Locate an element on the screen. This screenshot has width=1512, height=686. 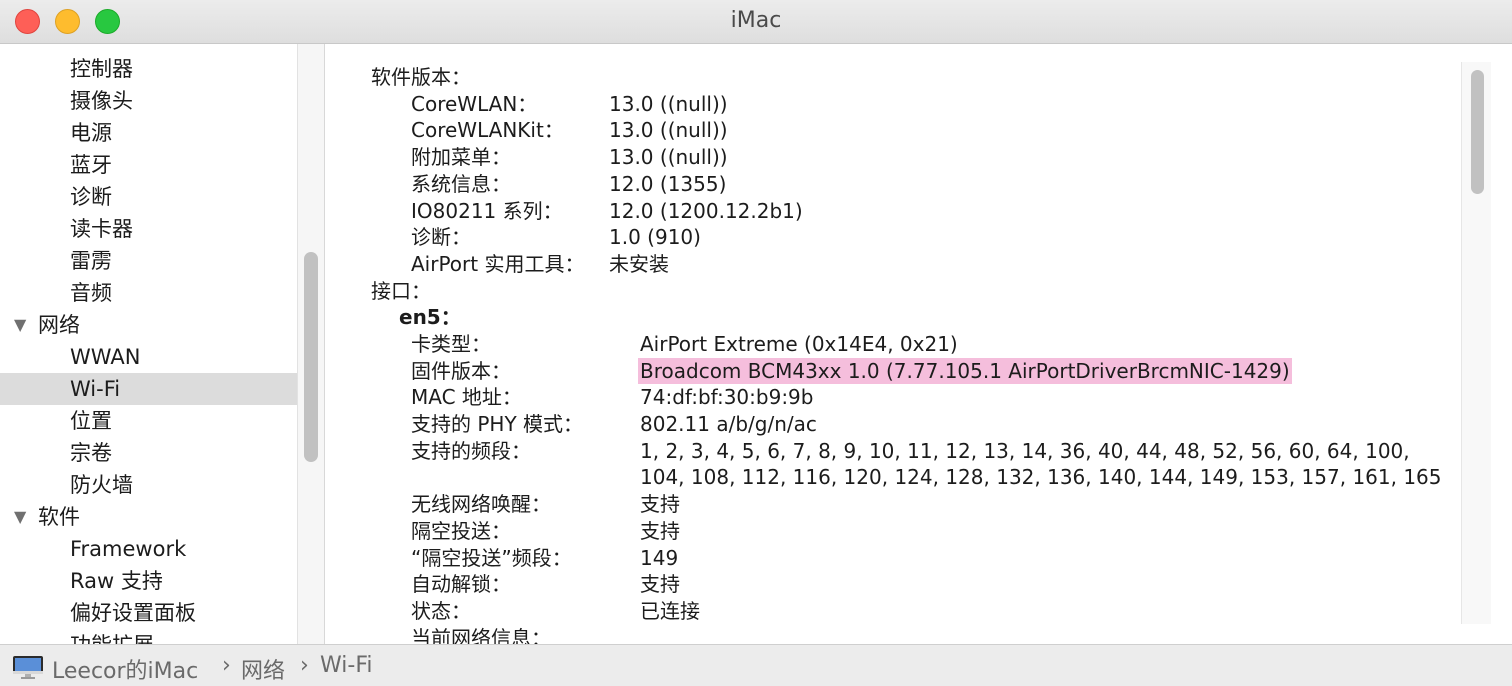
sidebar-item: 控制器 is located at coordinates (148, 69).